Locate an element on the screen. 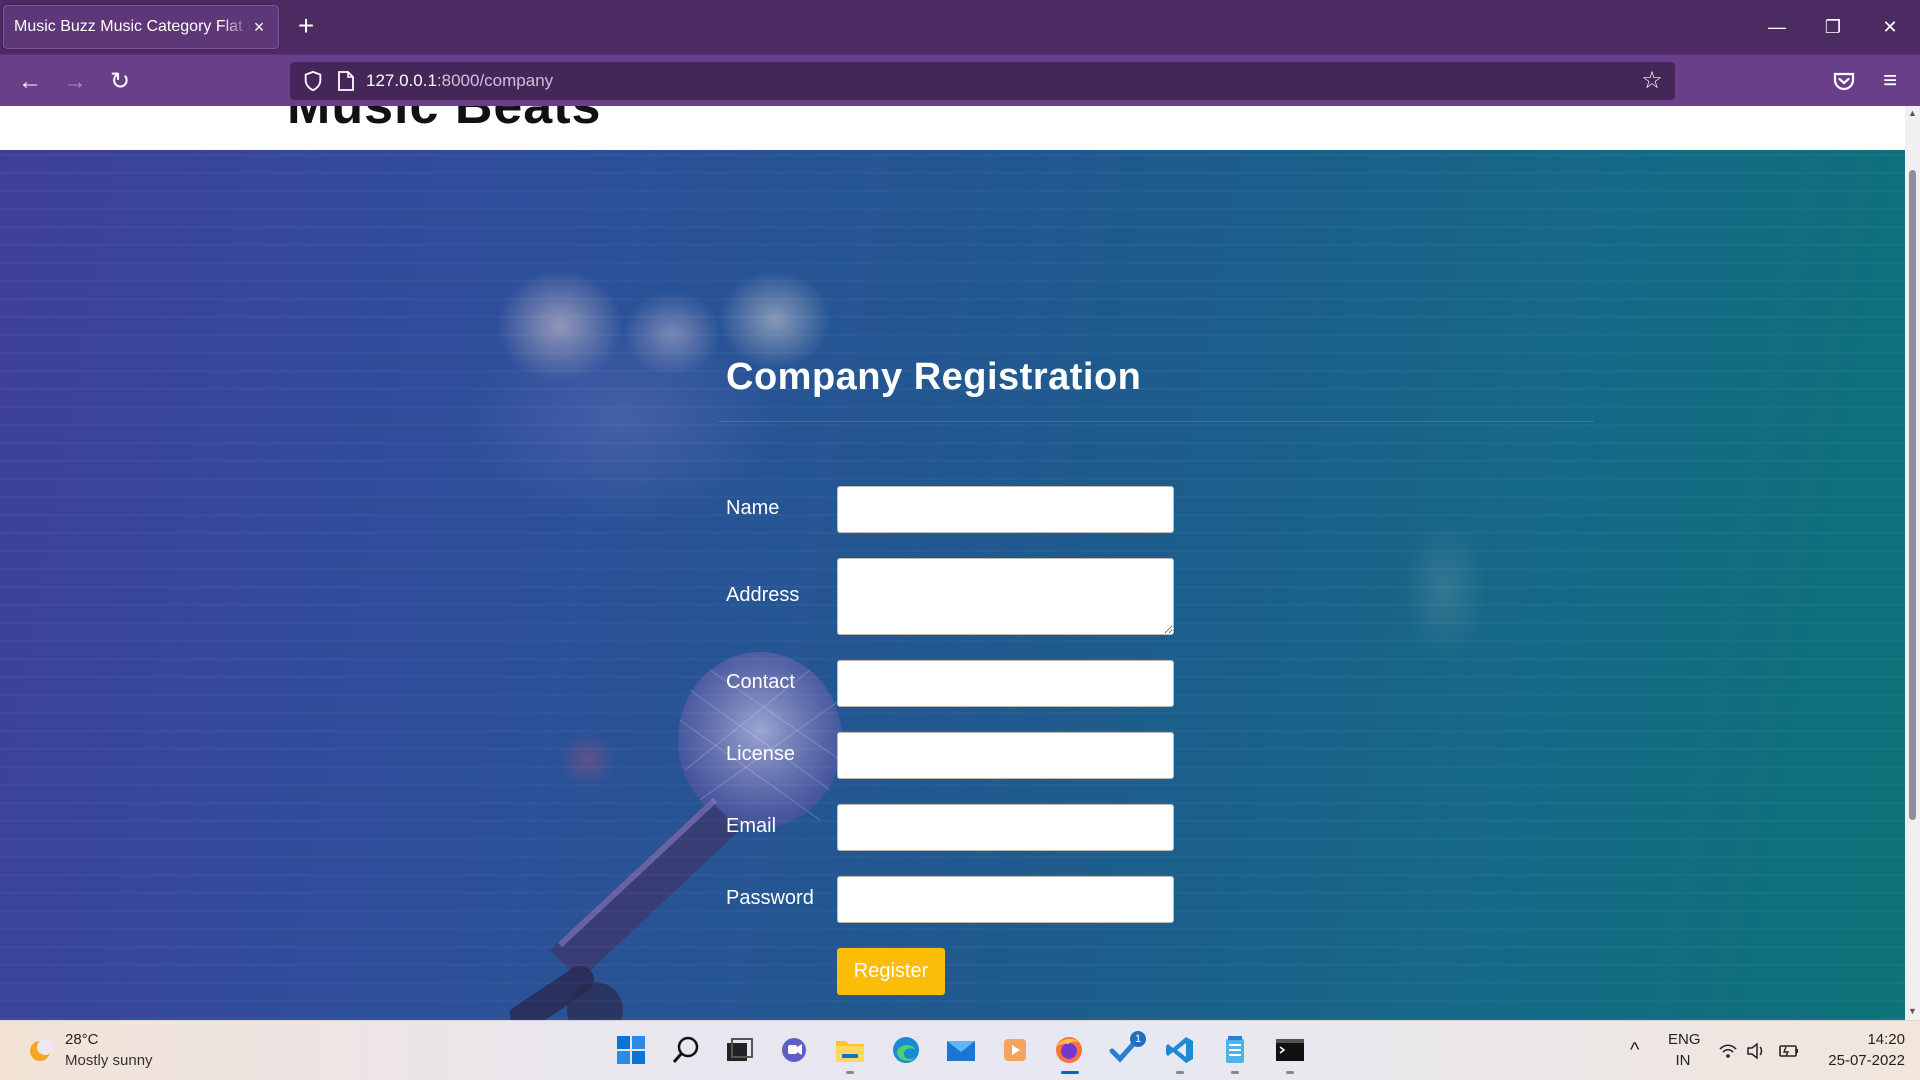 The image size is (1920, 1080). license-label: License is located at coordinates (760, 754).